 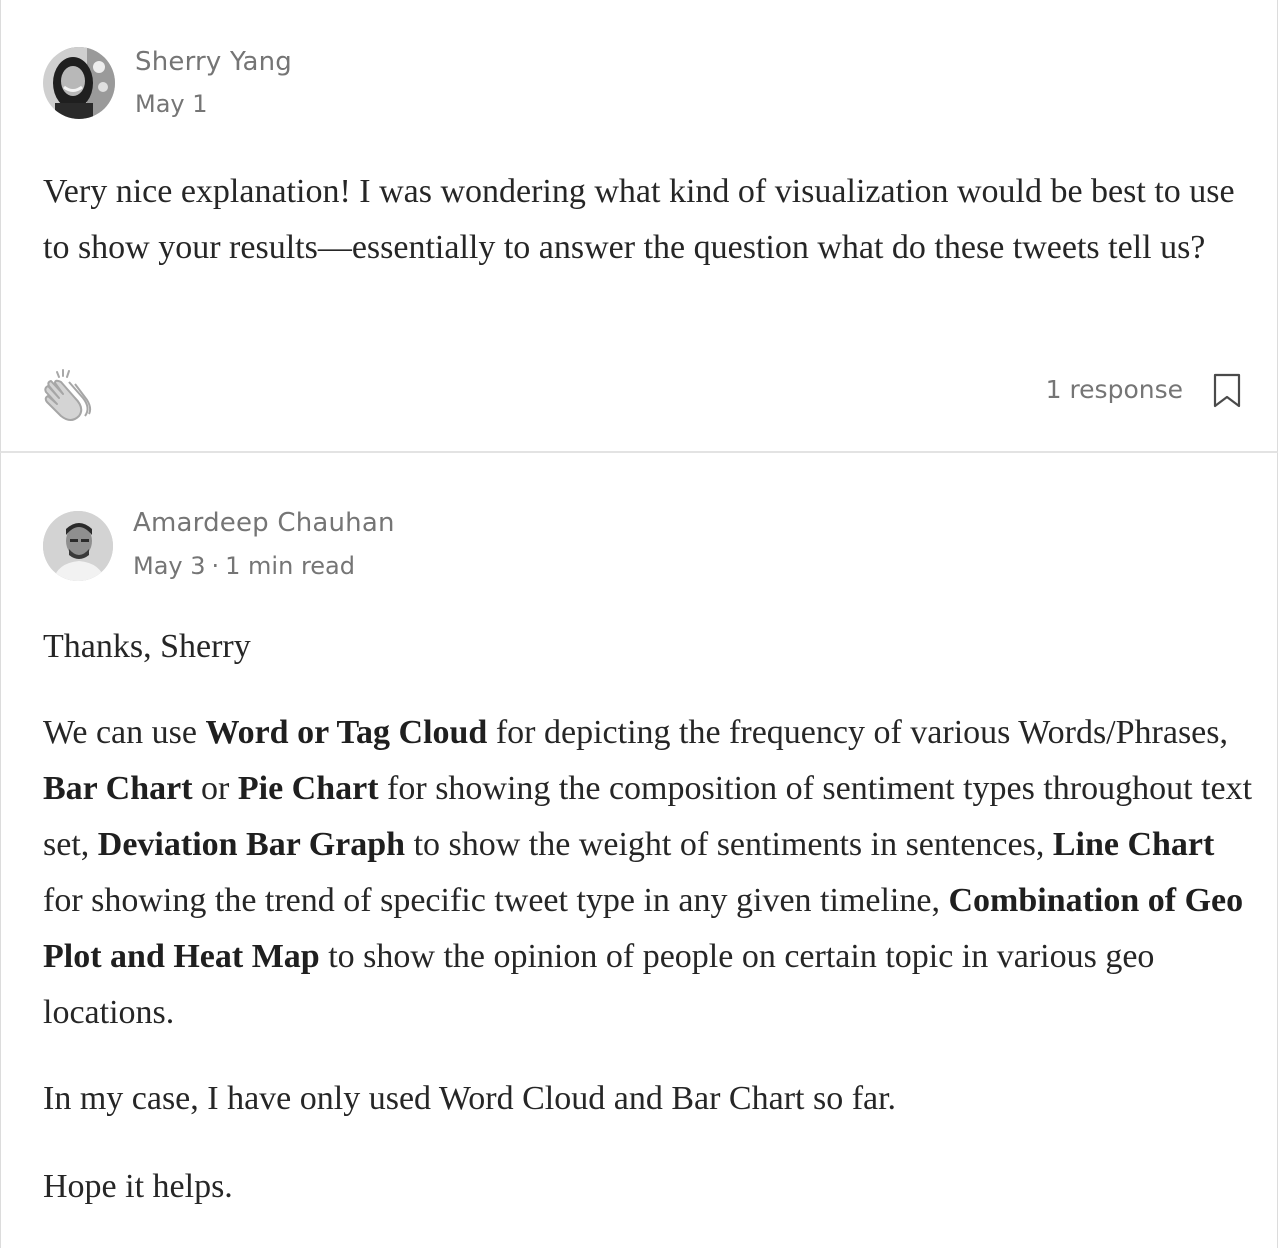 I want to click on bold-term: Bar Chart, so click(x=118, y=788).